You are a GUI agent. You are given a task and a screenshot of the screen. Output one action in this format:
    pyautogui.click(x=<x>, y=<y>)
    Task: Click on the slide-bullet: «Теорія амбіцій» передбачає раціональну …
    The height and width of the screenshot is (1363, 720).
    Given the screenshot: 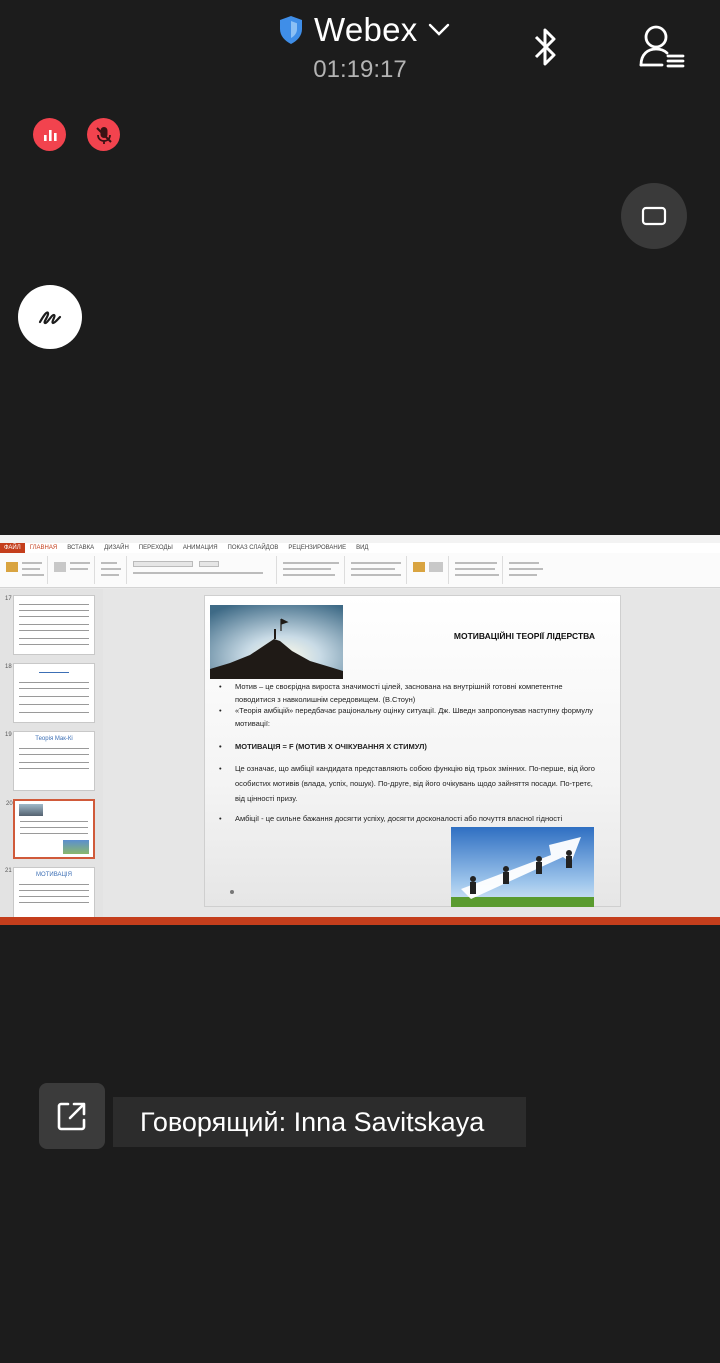 What is the action you would take?
    pyautogui.click(x=408, y=717)
    